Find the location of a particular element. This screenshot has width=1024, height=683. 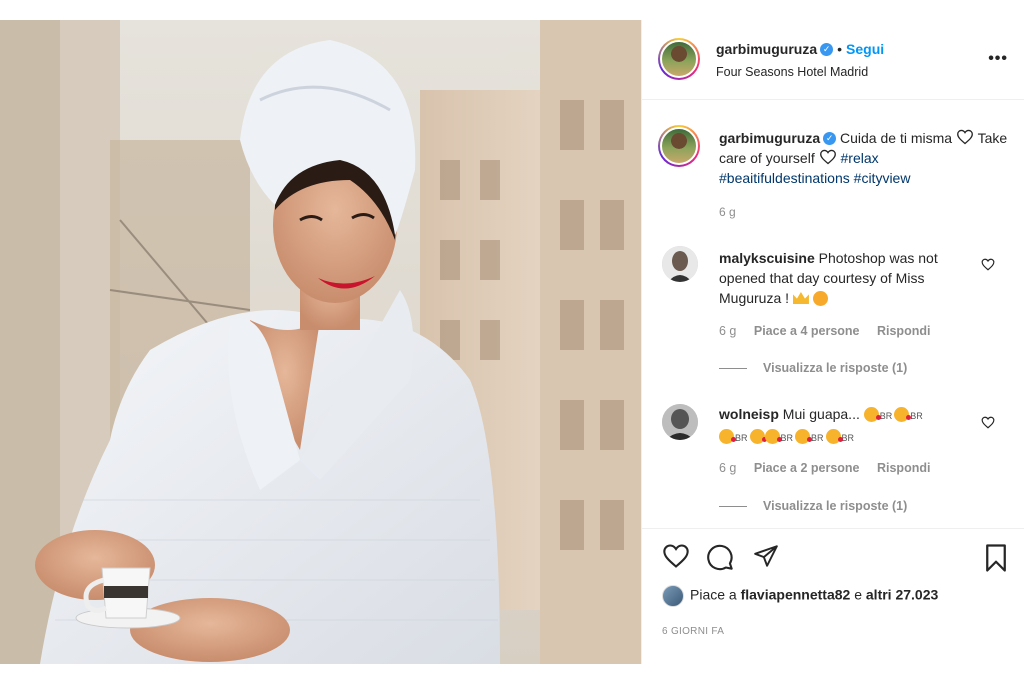

likes-prefix: Piace a is located at coordinates (713, 594).